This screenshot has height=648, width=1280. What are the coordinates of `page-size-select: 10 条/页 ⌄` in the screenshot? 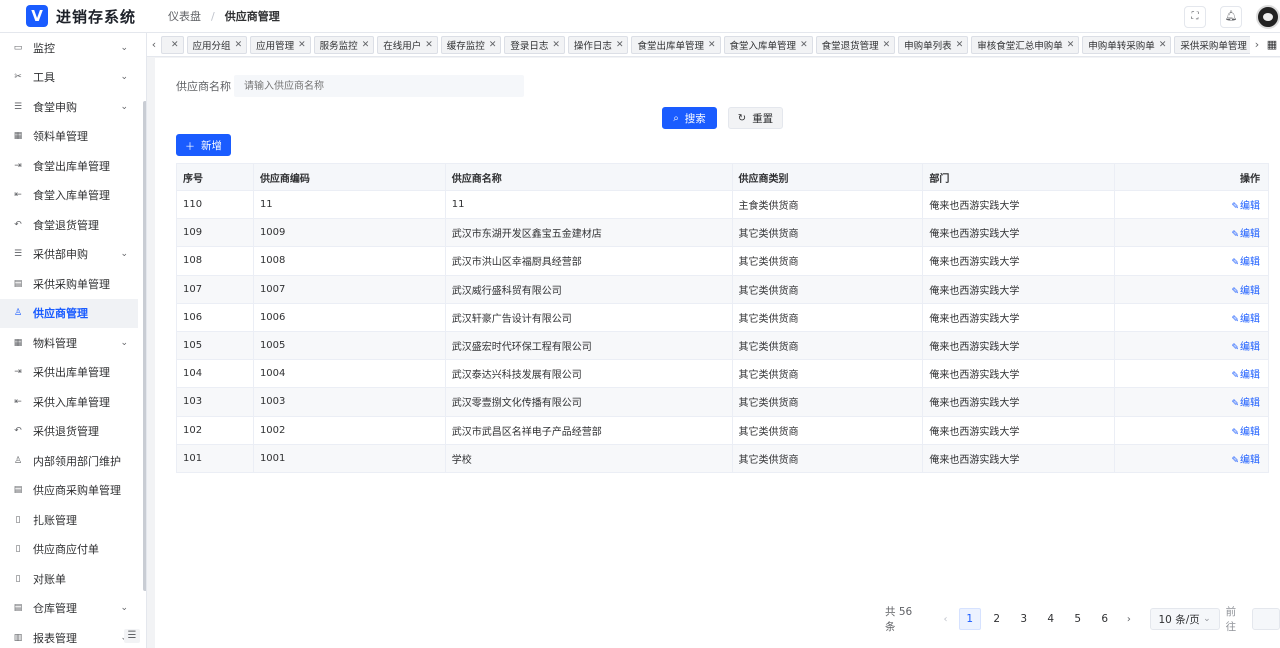 It's located at (1184, 619).